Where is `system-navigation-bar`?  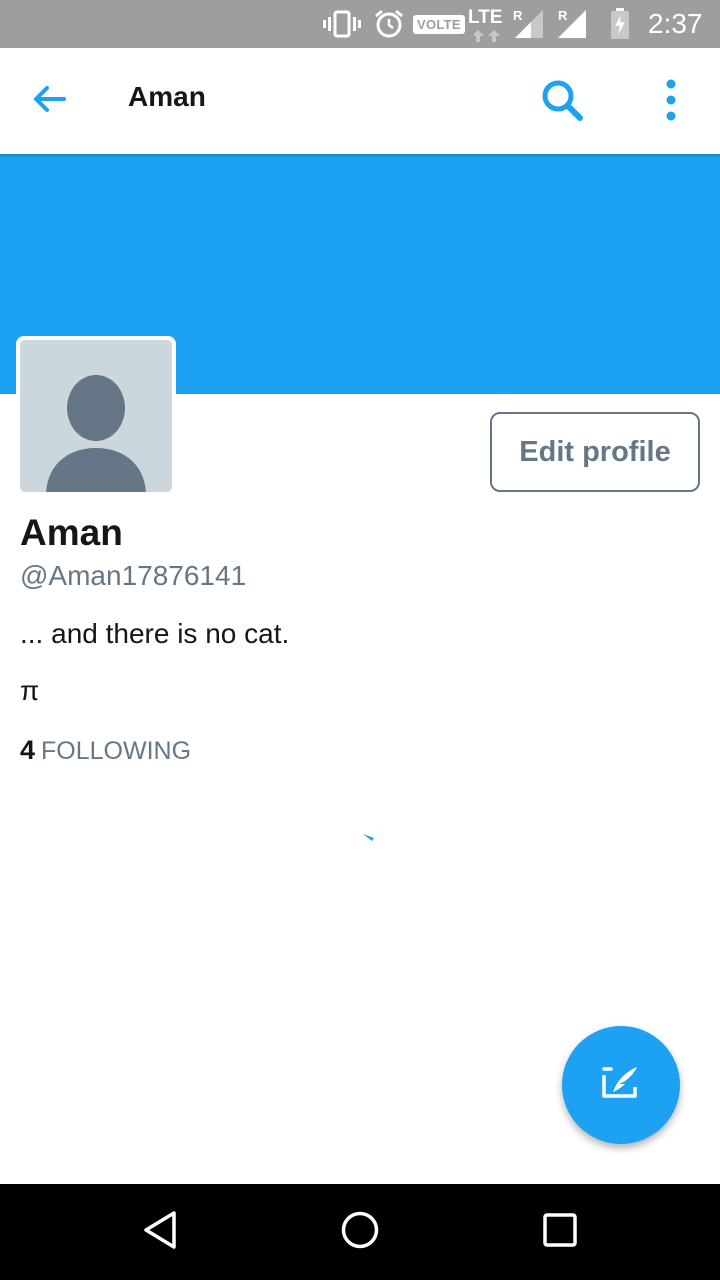 system-navigation-bar is located at coordinates (360, 1232).